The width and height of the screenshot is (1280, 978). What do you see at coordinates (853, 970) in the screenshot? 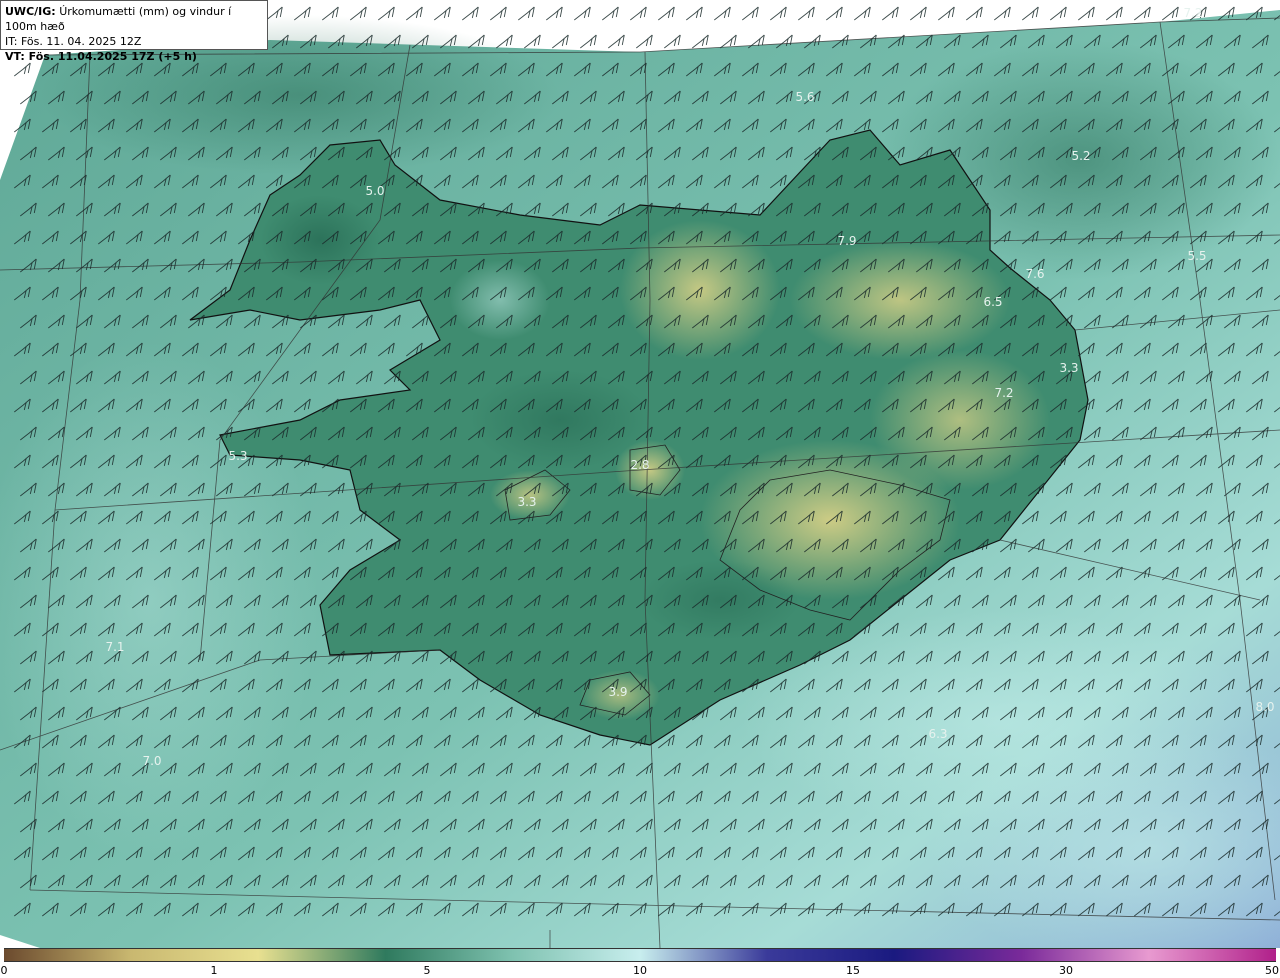
I see `colorbar-tick-label: 15` at bounding box center [853, 970].